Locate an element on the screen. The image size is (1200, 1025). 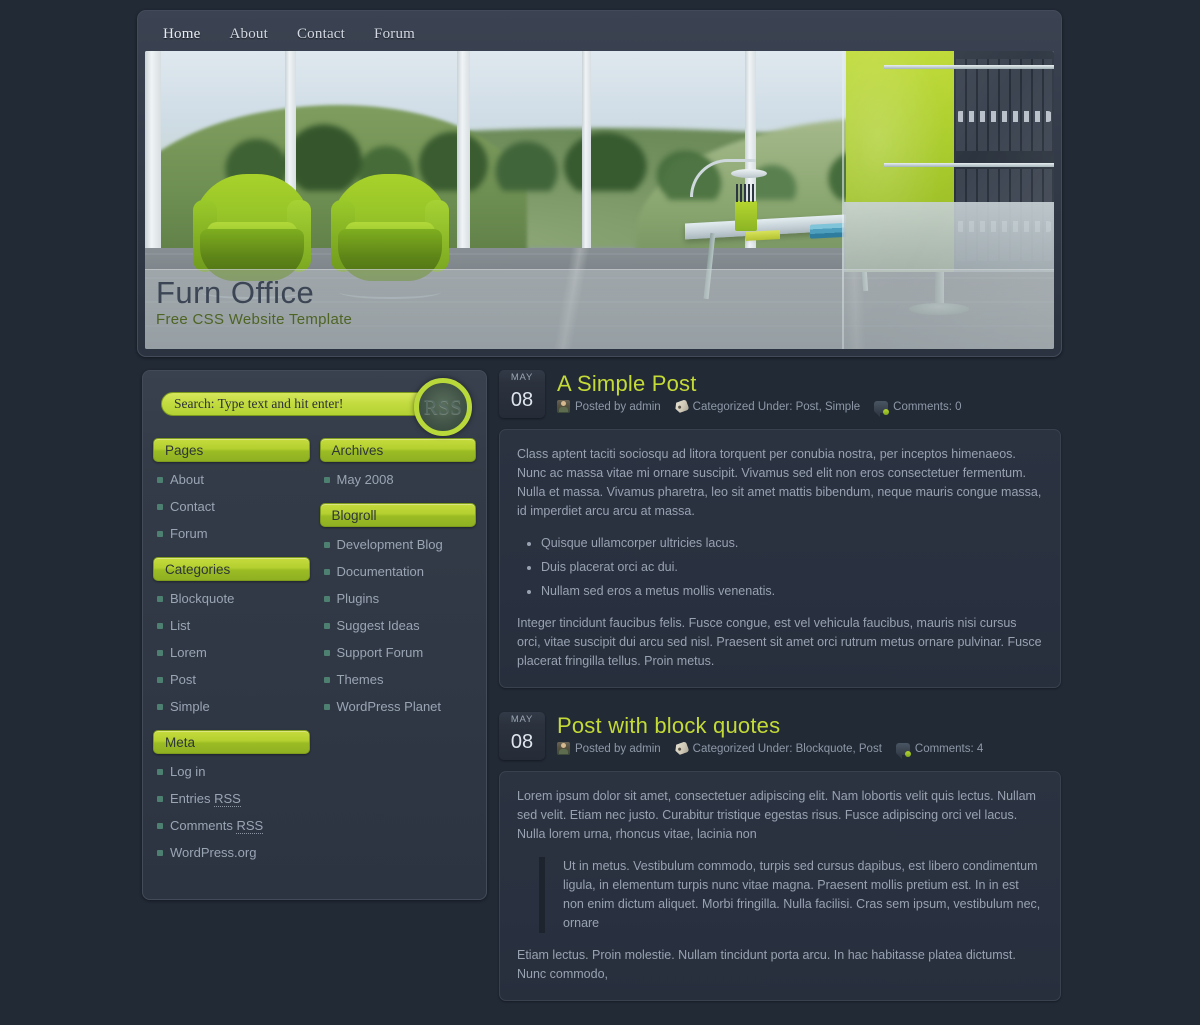
list-item: WordPress Planet is located at coordinates (398, 707).